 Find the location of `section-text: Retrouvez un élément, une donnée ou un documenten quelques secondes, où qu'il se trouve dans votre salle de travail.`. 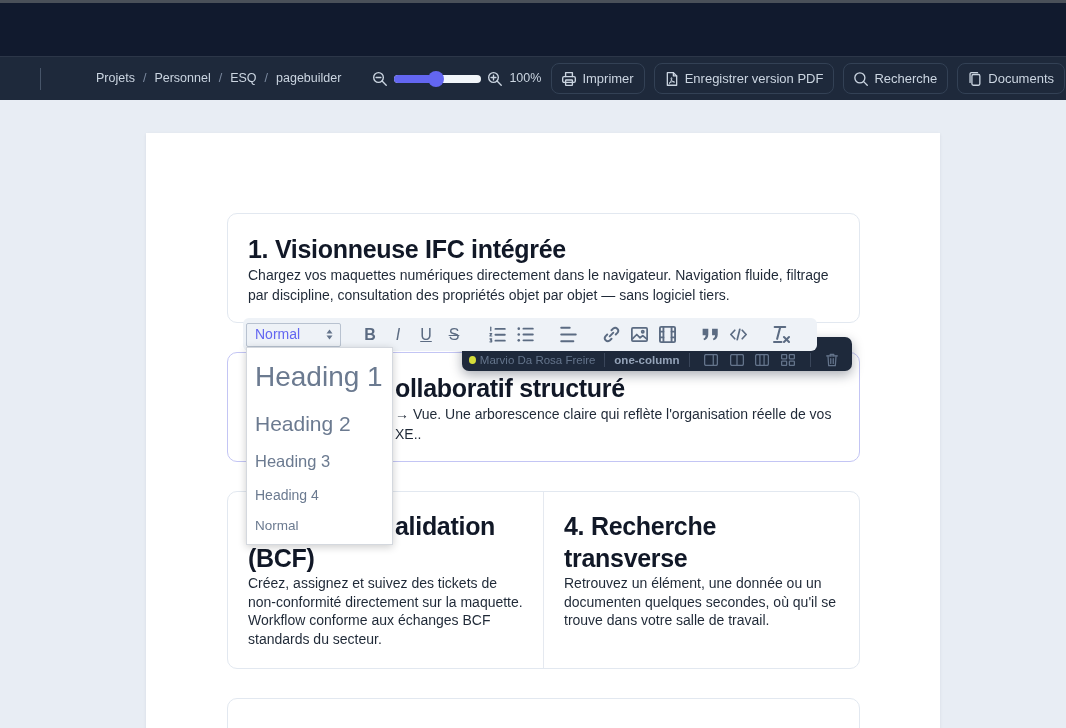

section-text: Retrouvez un élément, une donnée ou un documenten quelques secondes, où qu'il se trouve dans votre salle de travail. is located at coordinates (700, 602).